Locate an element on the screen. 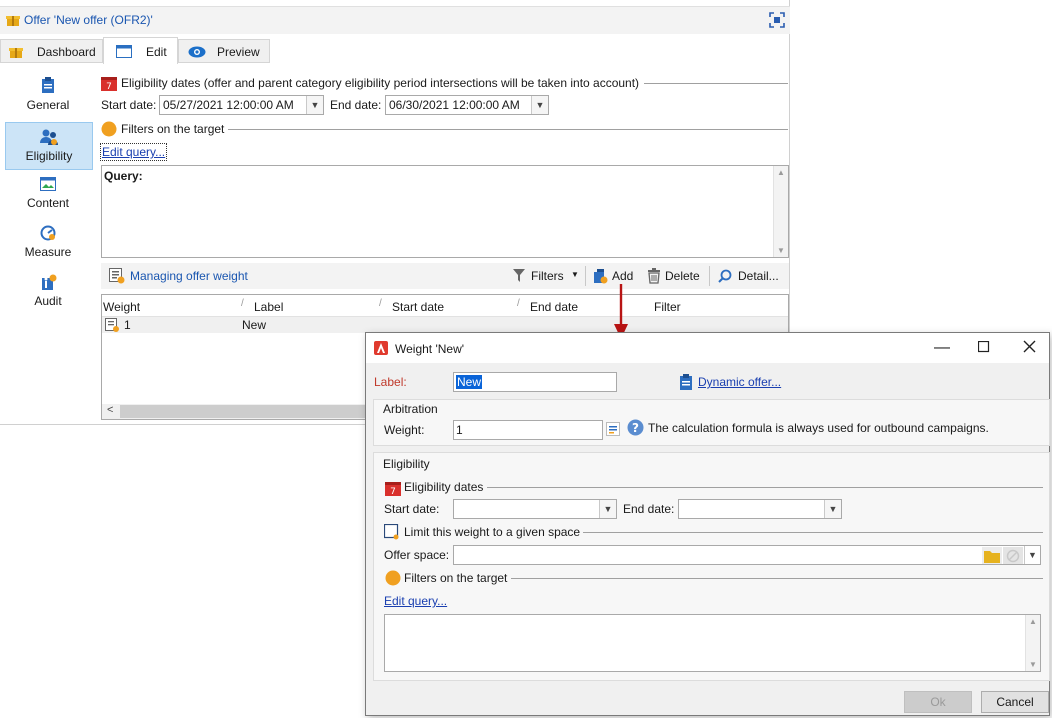 The image size is (1052, 718). ok-button: Ok is located at coordinates (938, 702).